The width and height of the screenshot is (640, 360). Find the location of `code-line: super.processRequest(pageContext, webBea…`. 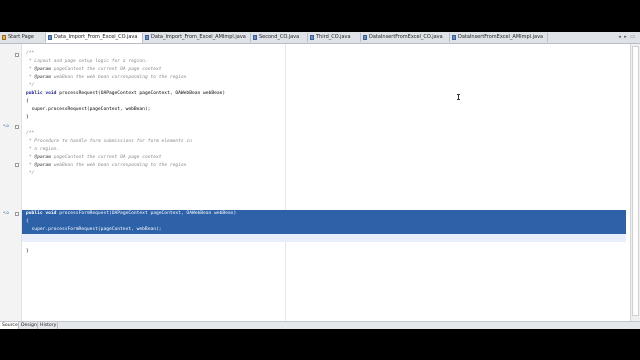

code-line: super.processRequest(pageContext, webBea… is located at coordinates (88, 109).